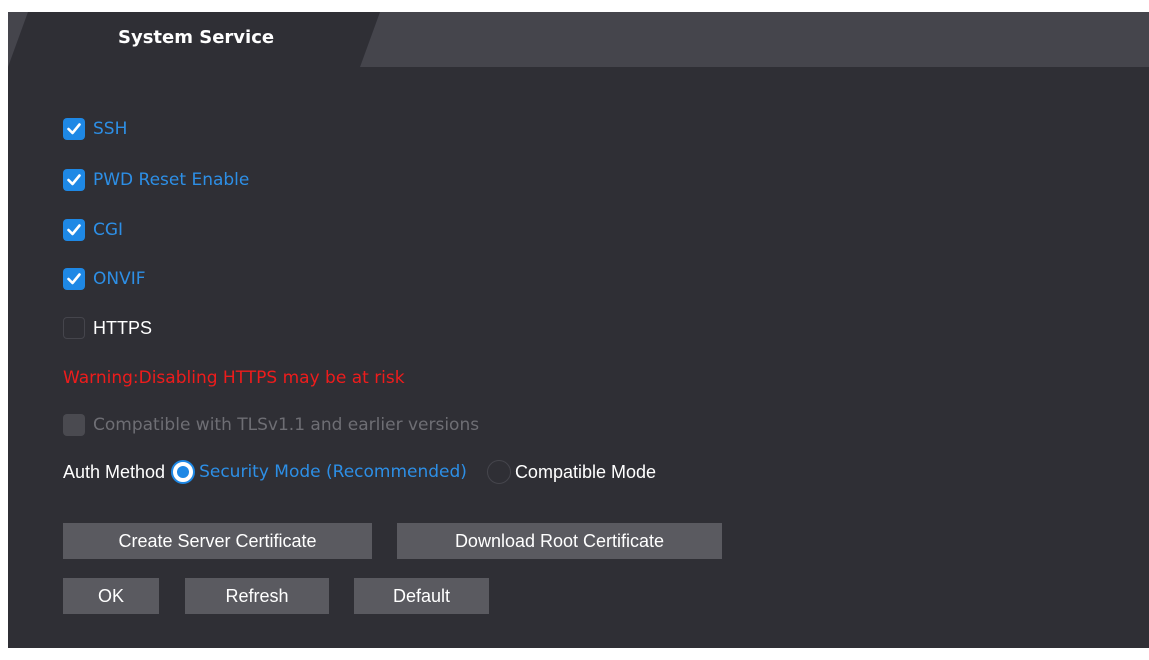  Describe the element at coordinates (257, 596) in the screenshot. I see `refresh-button: Refresh` at that location.